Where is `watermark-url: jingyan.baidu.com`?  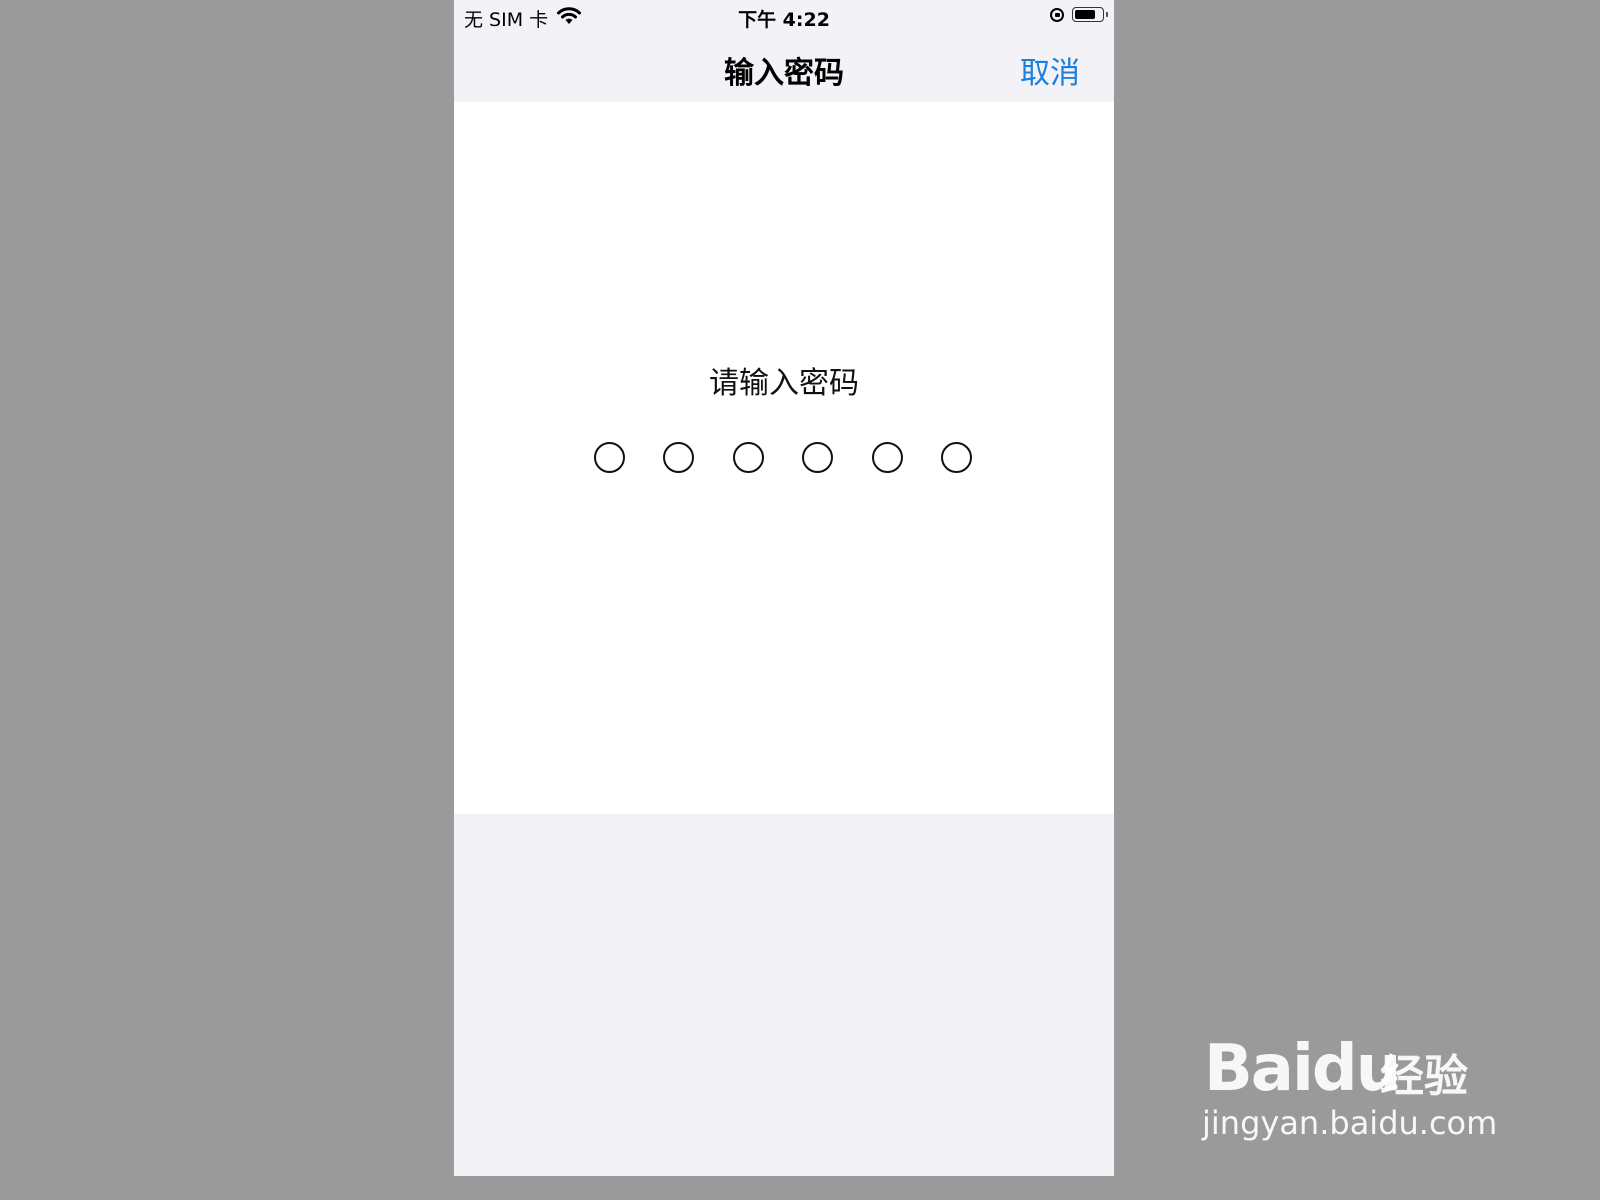 watermark-url: jingyan.baidu.com is located at coordinates (1350, 1123).